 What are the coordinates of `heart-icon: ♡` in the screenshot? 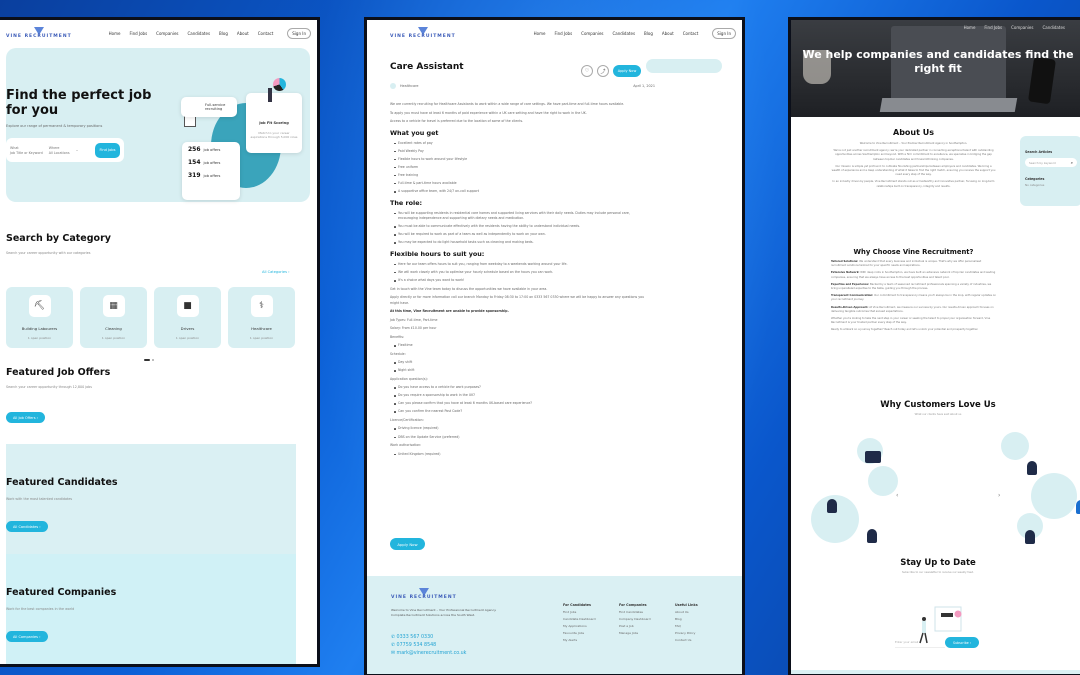 It's located at (587, 71).